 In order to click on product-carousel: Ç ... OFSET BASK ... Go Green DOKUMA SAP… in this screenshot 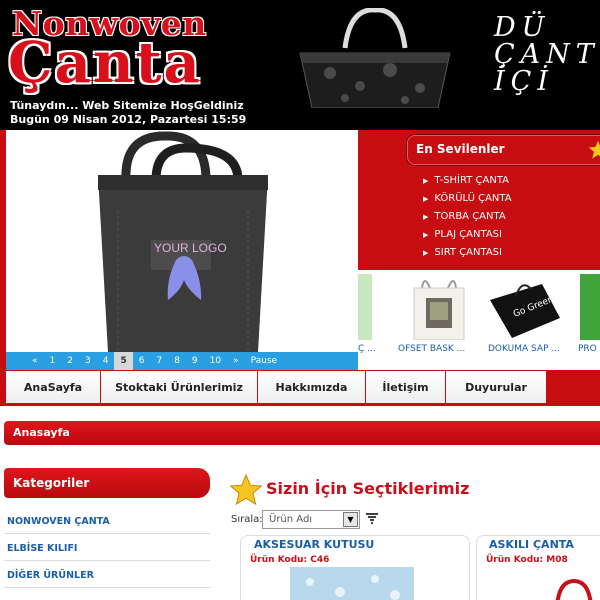, I will do `click(479, 320)`.